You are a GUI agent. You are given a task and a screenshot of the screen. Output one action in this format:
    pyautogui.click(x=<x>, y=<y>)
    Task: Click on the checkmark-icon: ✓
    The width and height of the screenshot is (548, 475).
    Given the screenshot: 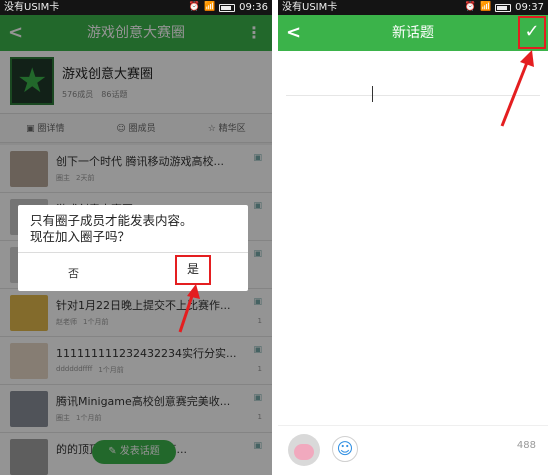 What is the action you would take?
    pyautogui.click(x=532, y=31)
    